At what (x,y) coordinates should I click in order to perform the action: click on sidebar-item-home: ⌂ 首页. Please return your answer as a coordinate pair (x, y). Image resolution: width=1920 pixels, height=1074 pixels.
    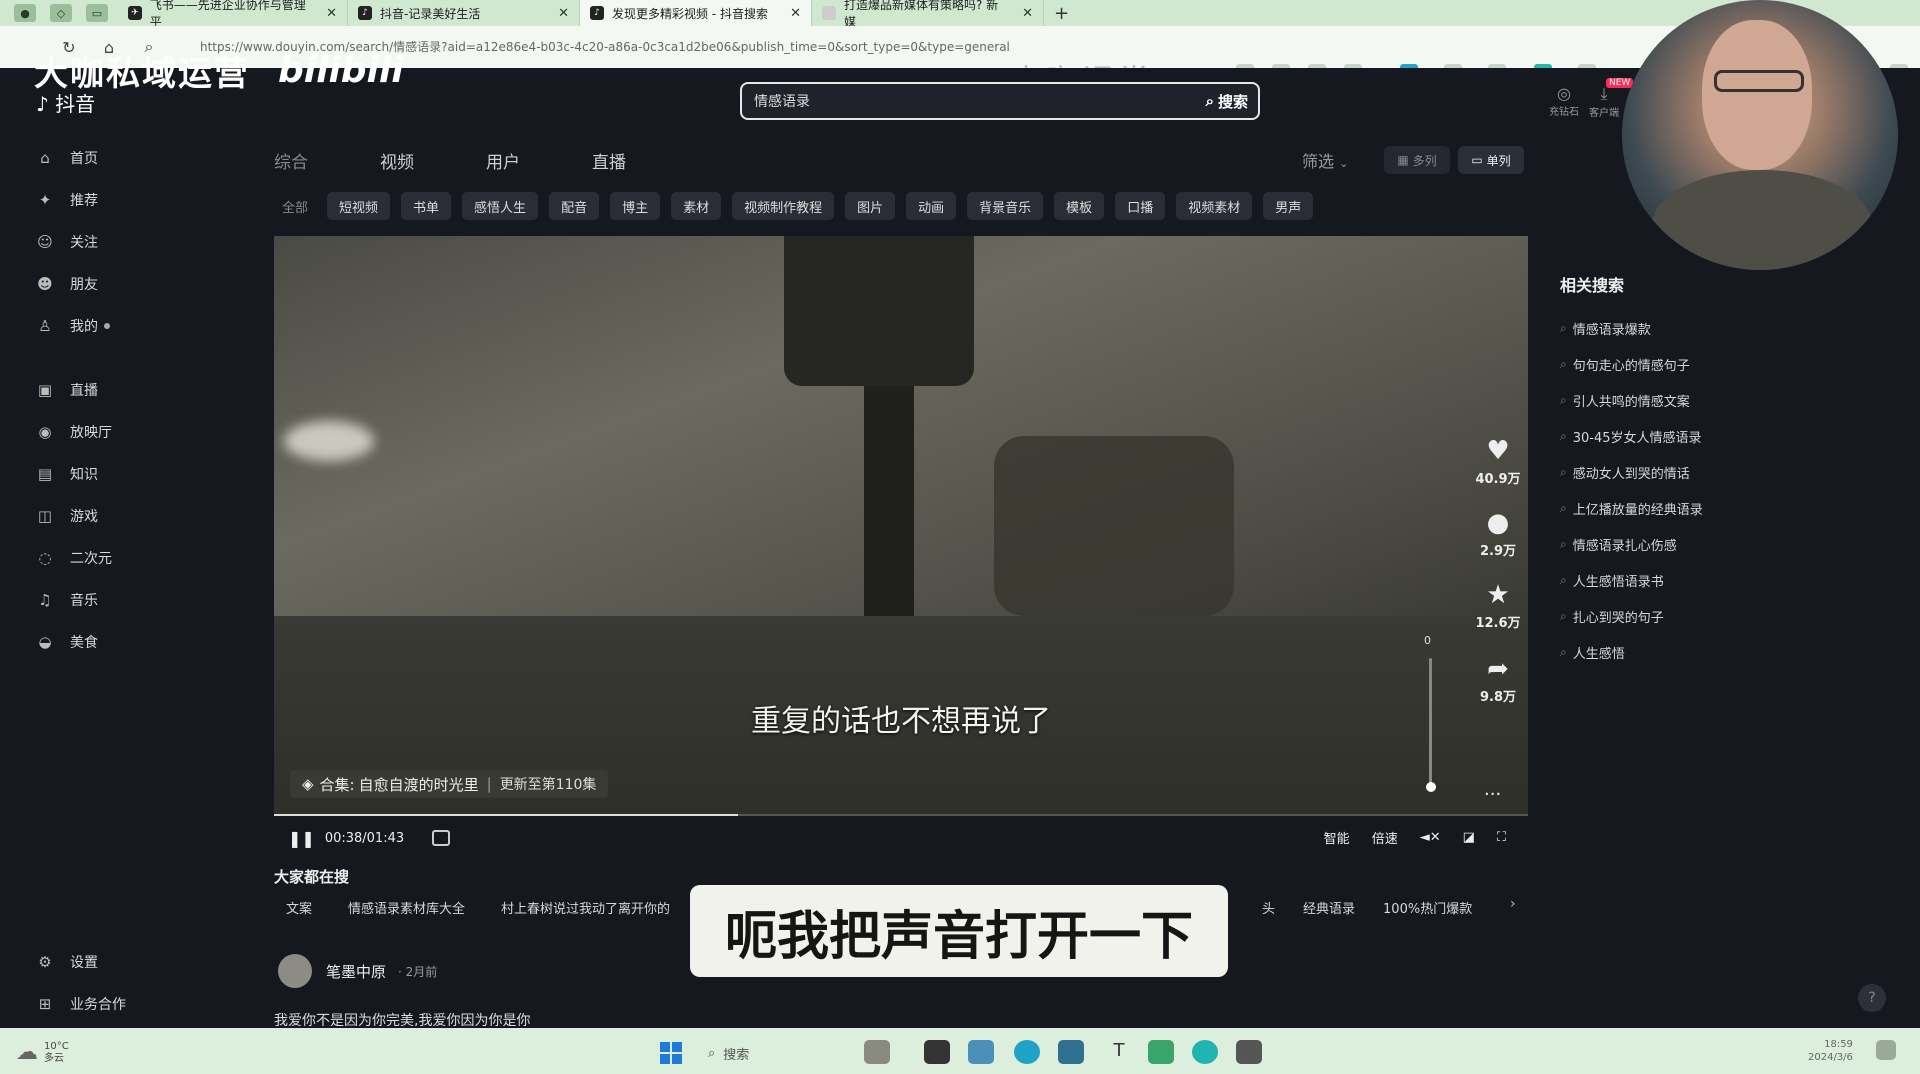
    Looking at the image, I should click on (67, 158).